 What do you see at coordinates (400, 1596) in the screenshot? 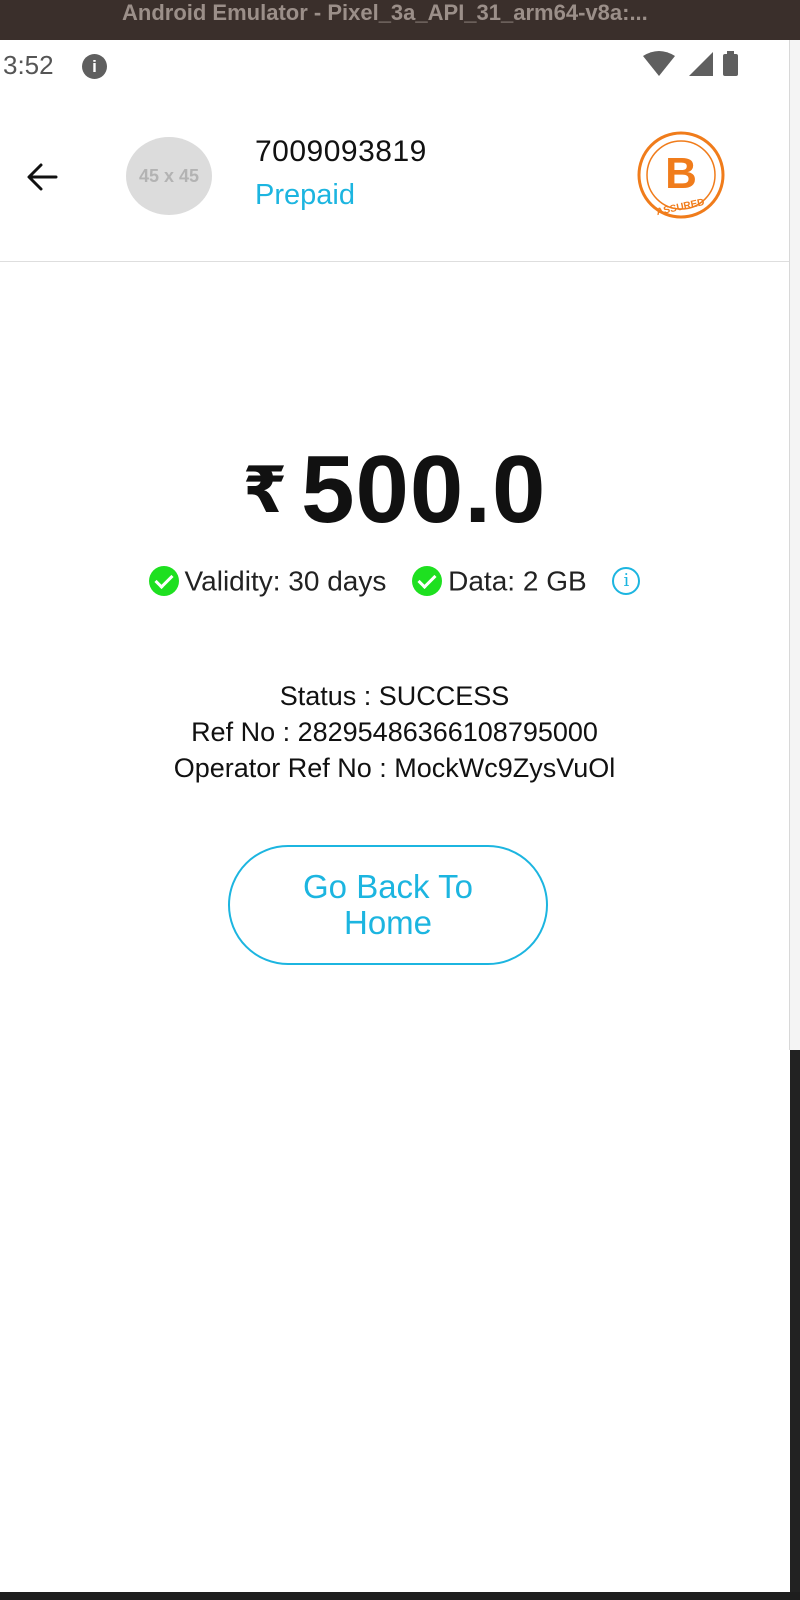
I see `window-frame-bottom` at bounding box center [400, 1596].